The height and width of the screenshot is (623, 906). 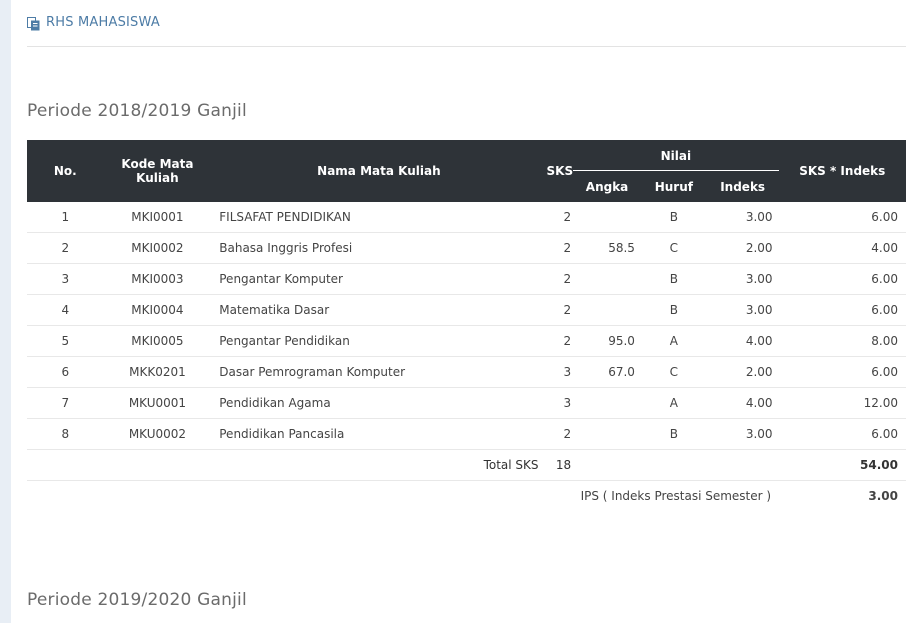 I want to click on col-header-nilai: Nilai, so click(x=676, y=155).